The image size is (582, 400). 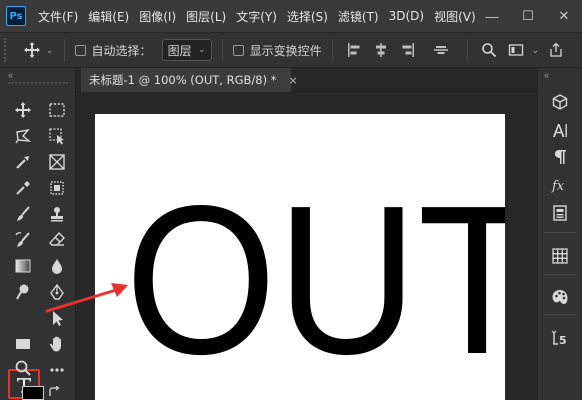 What do you see at coordinates (292, 80) in the screenshot?
I see `close-tab-icon: ×` at bounding box center [292, 80].